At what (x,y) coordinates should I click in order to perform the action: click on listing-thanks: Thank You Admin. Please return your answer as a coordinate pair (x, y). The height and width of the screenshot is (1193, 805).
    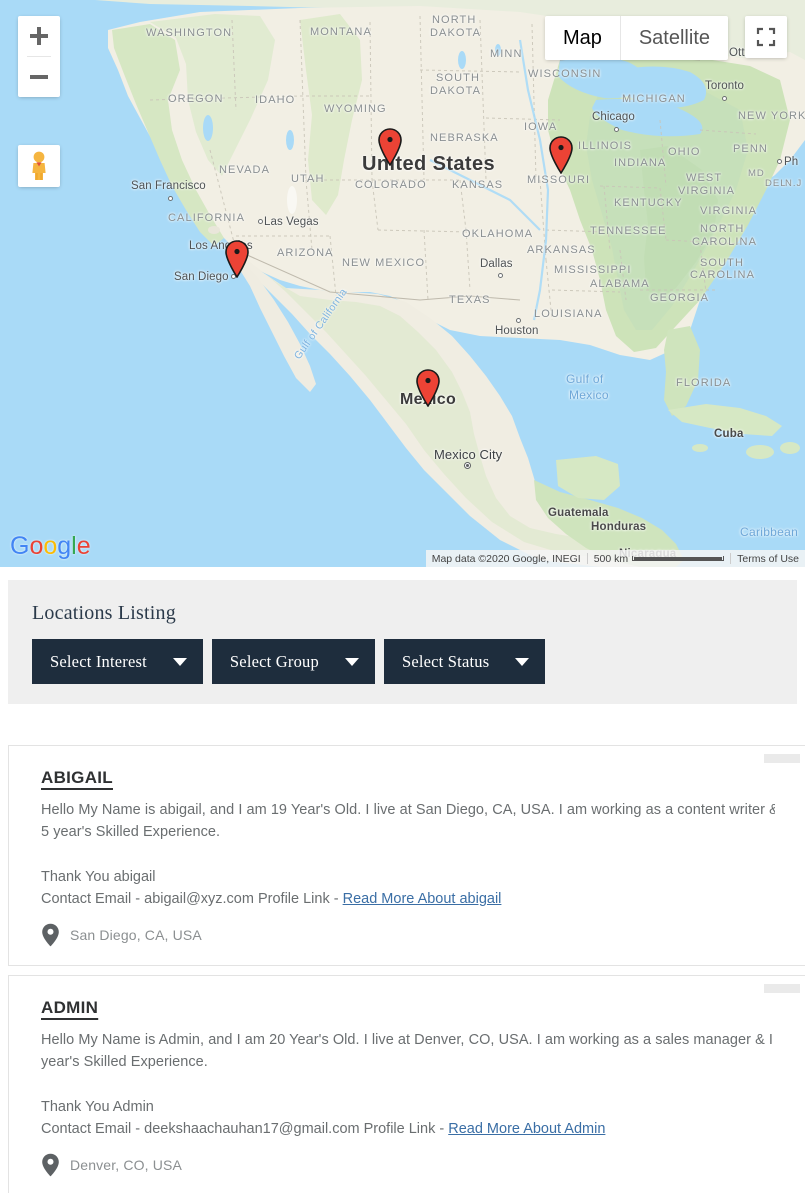
    Looking at the image, I should click on (97, 1106).